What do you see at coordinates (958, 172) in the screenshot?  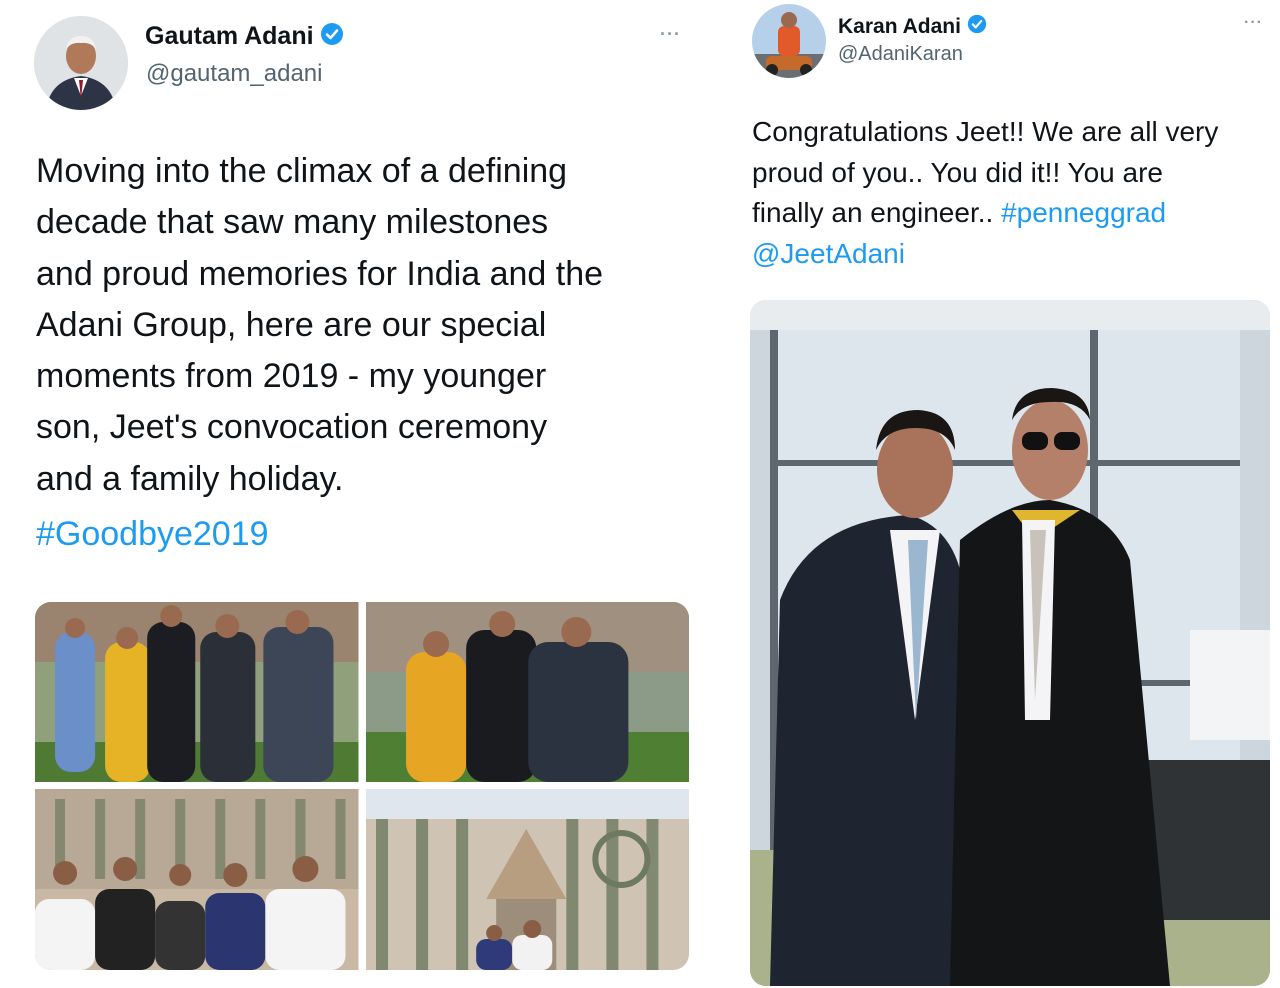 I see `tweet-text-line: proud of you.. You did it!! You are` at bounding box center [958, 172].